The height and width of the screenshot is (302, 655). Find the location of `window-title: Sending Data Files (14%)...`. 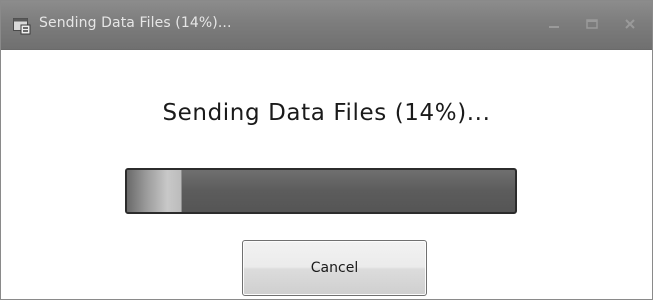

window-title: Sending Data Files (14%)... is located at coordinates (135, 23).